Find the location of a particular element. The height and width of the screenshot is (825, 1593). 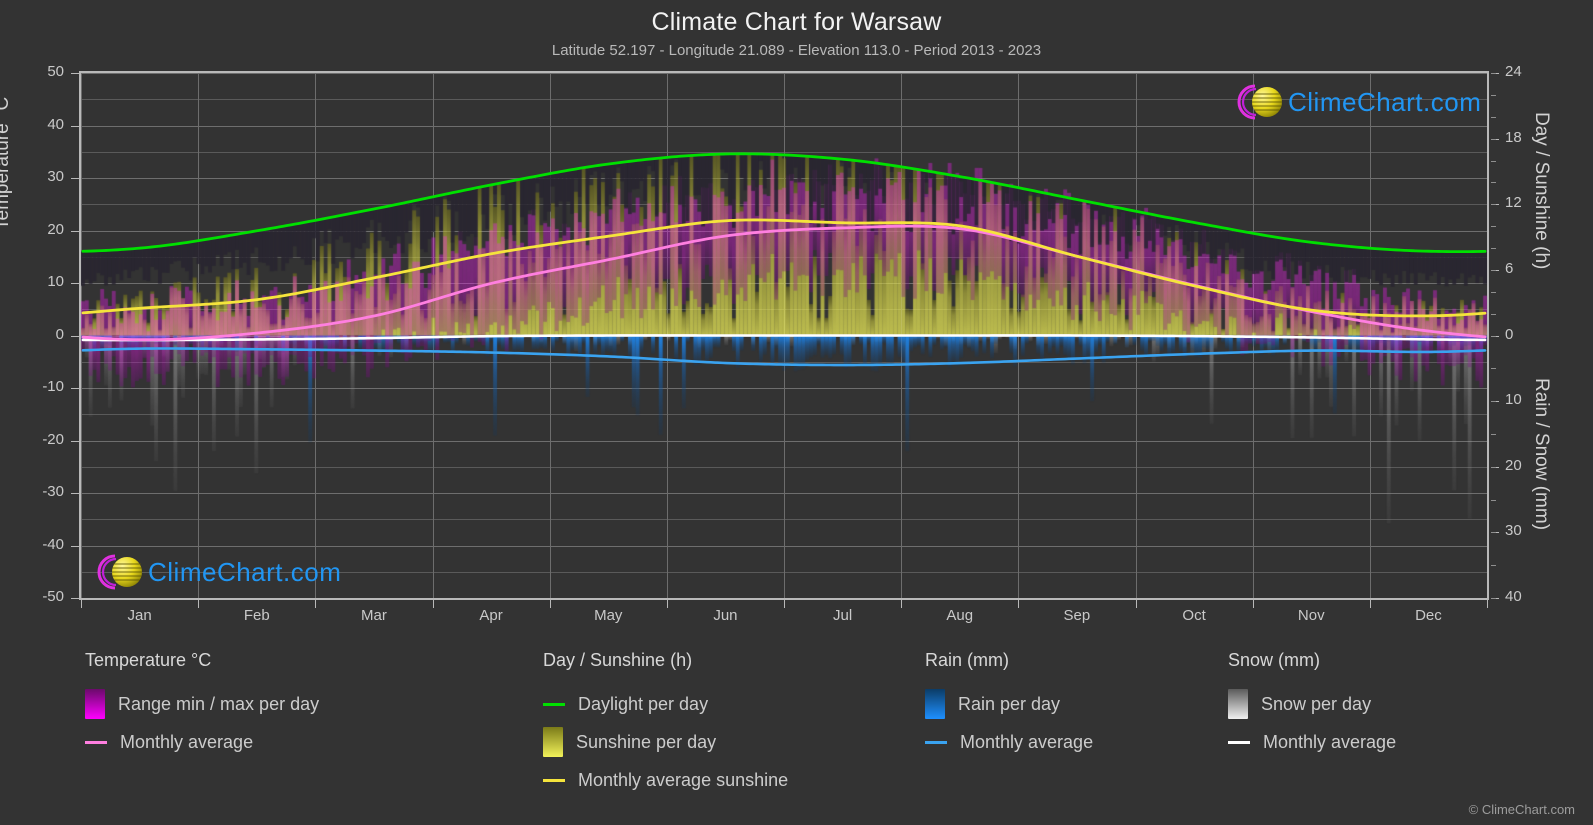

curve-daylight-per-day is located at coordinates (784, 203).